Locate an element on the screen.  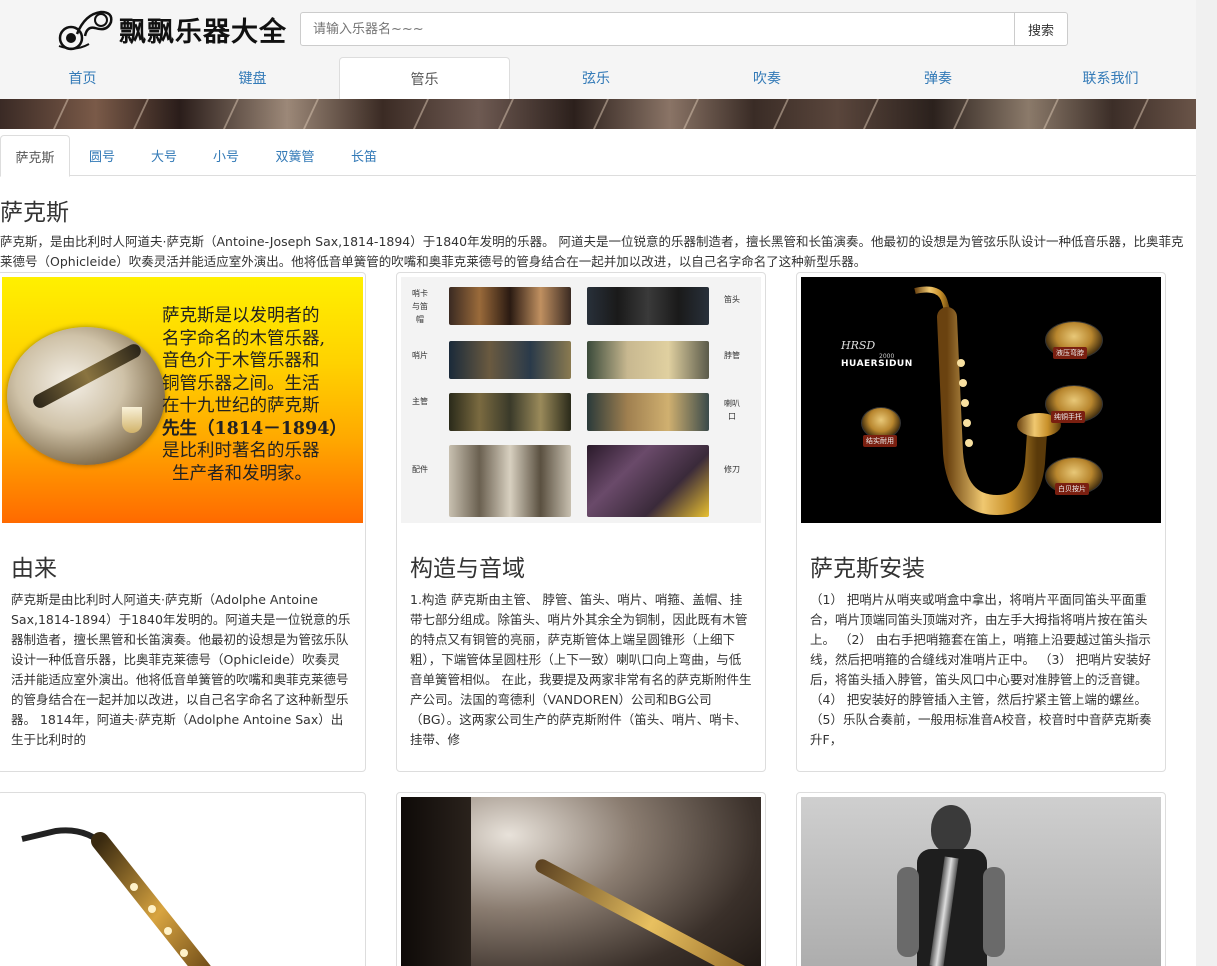
instrument-tabs: 萨克斯 圆号 大号 小号 双簧管 长笛 is located at coordinates (598, 156).